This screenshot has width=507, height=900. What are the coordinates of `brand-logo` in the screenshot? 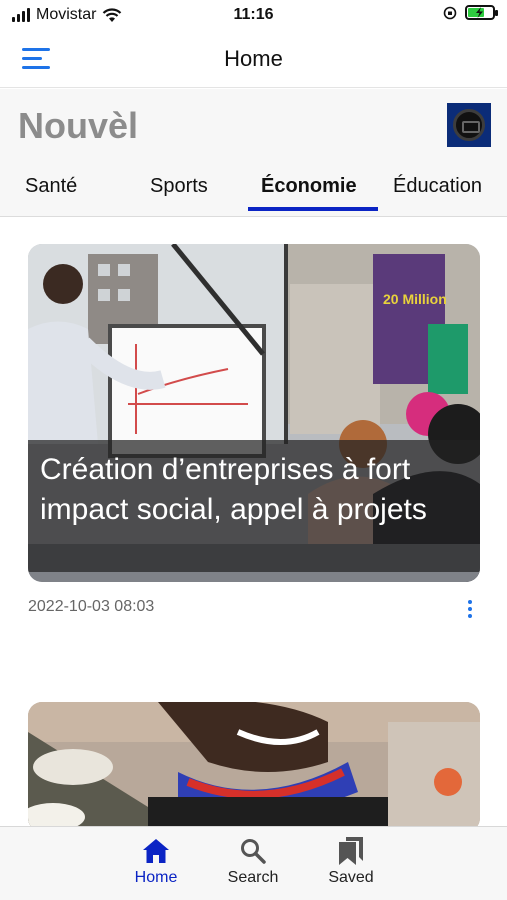 It's located at (469, 125).